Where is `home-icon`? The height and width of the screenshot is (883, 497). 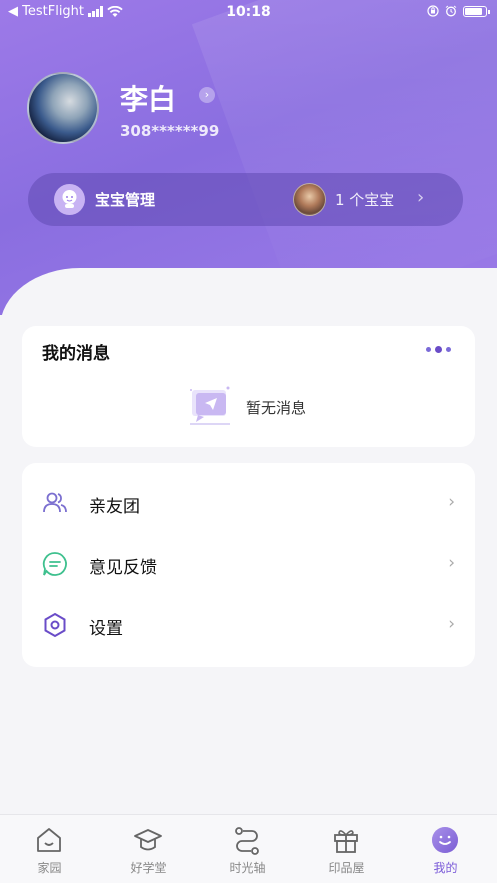 home-icon is located at coordinates (49, 840).